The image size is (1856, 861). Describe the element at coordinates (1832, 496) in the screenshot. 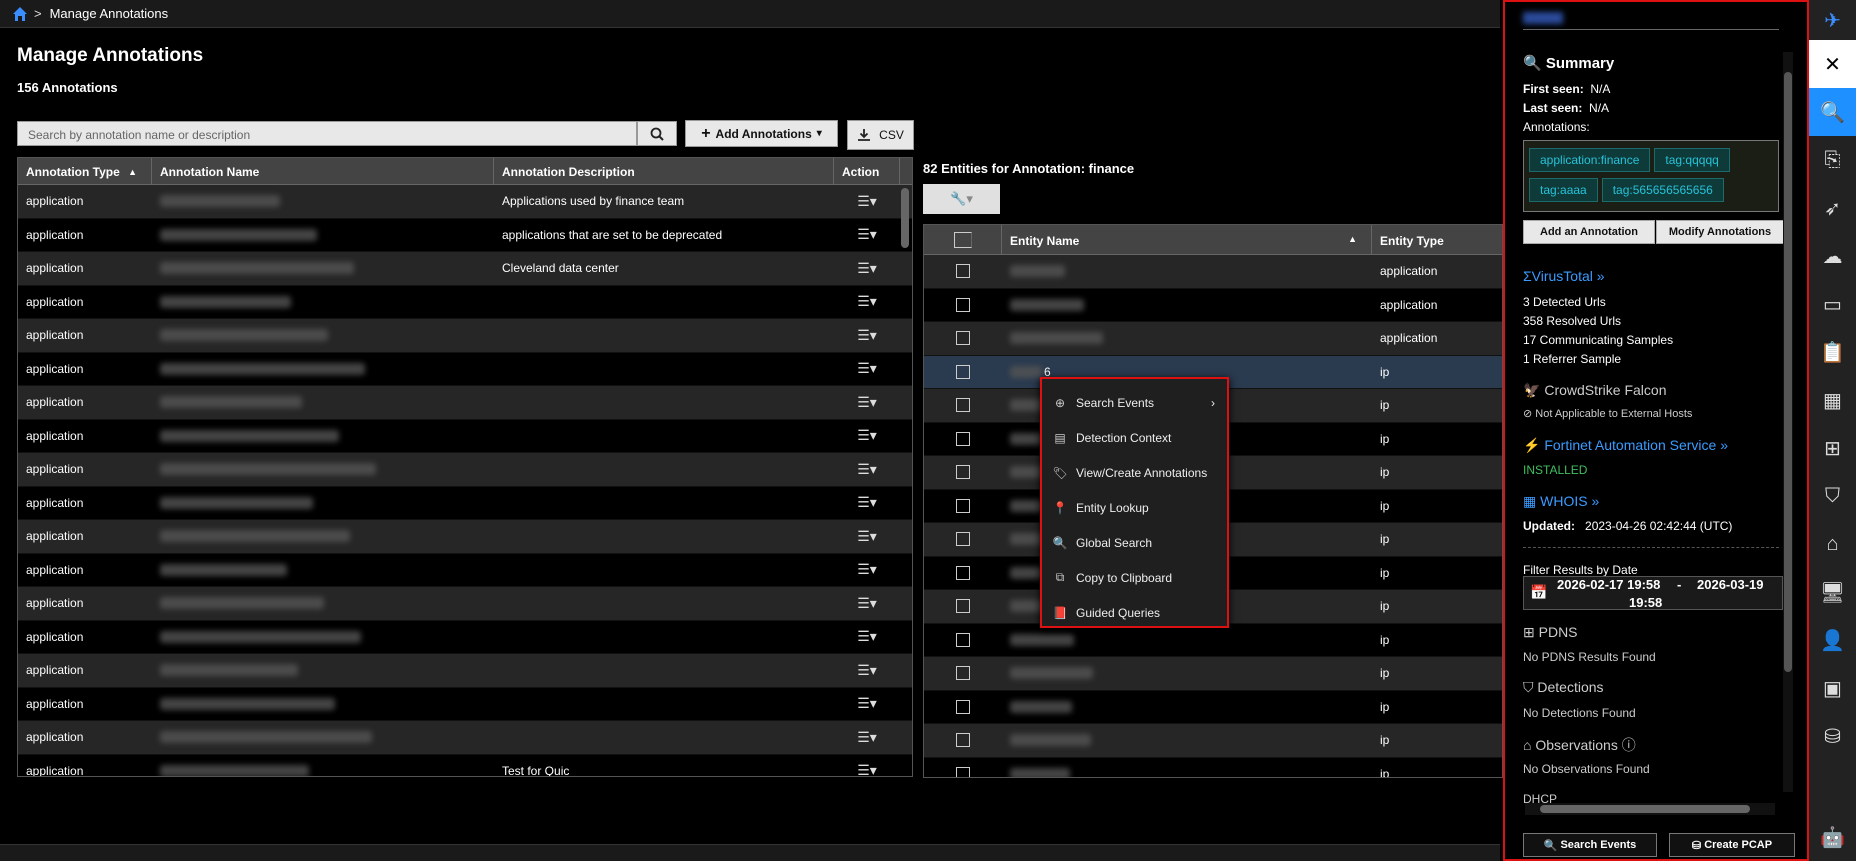

I see `shield-icon: ⛉` at that location.